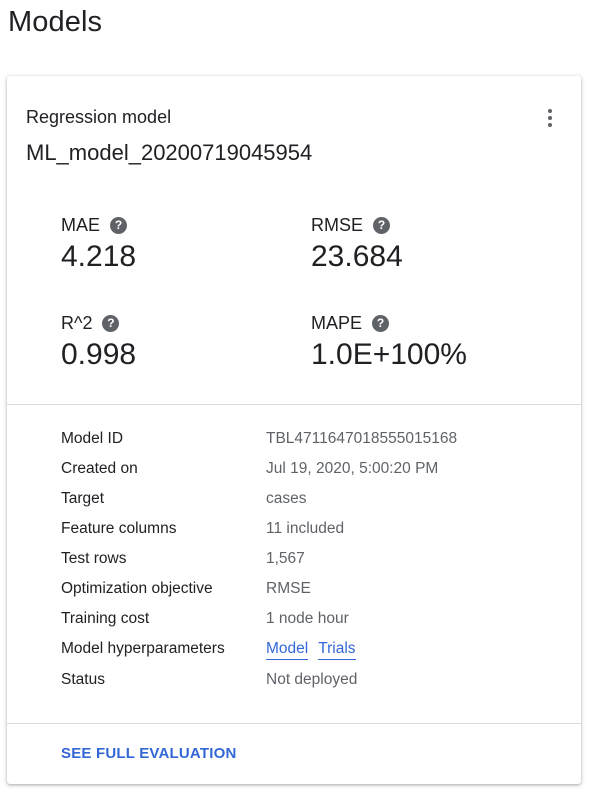 Image resolution: width=592 pixels, height=795 pixels. Describe the element at coordinates (337, 650) in the screenshot. I see `trials-link: Trials` at that location.